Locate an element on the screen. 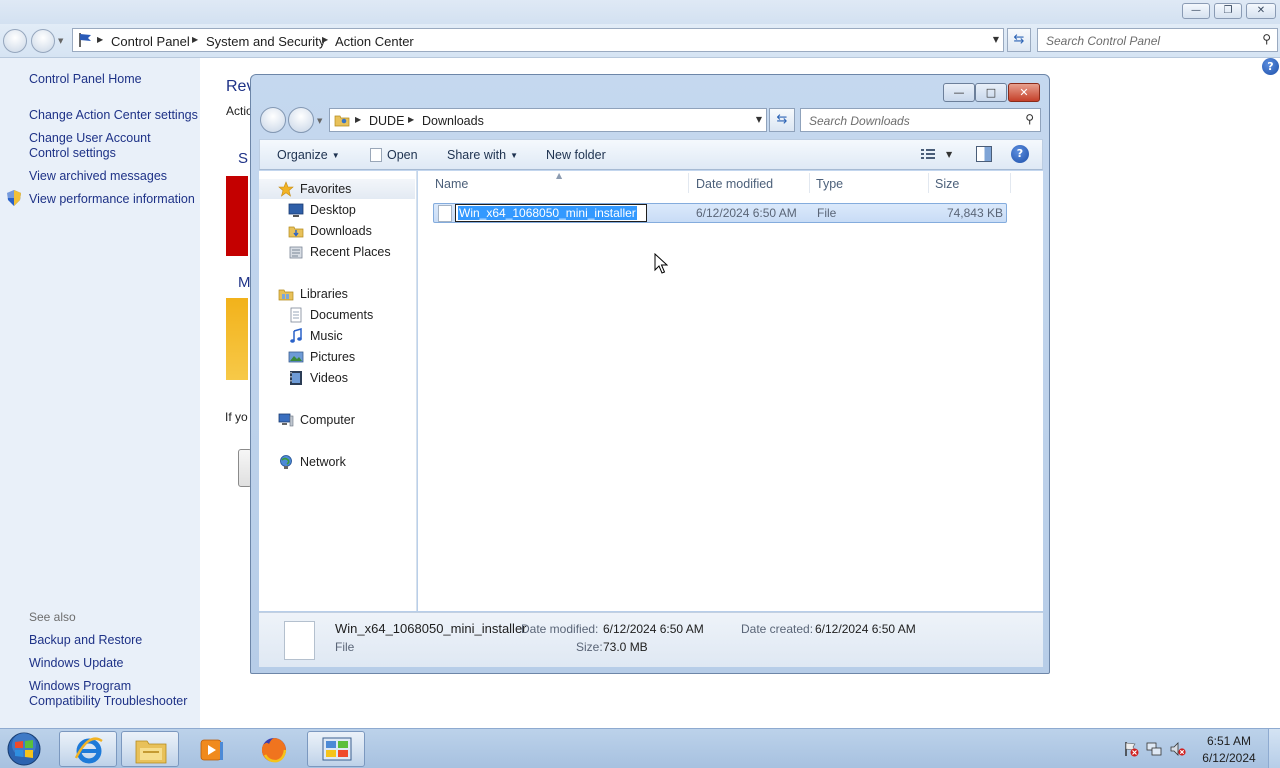 The image size is (1280, 768). column-header-date-modified: Date modified is located at coordinates (734, 184).